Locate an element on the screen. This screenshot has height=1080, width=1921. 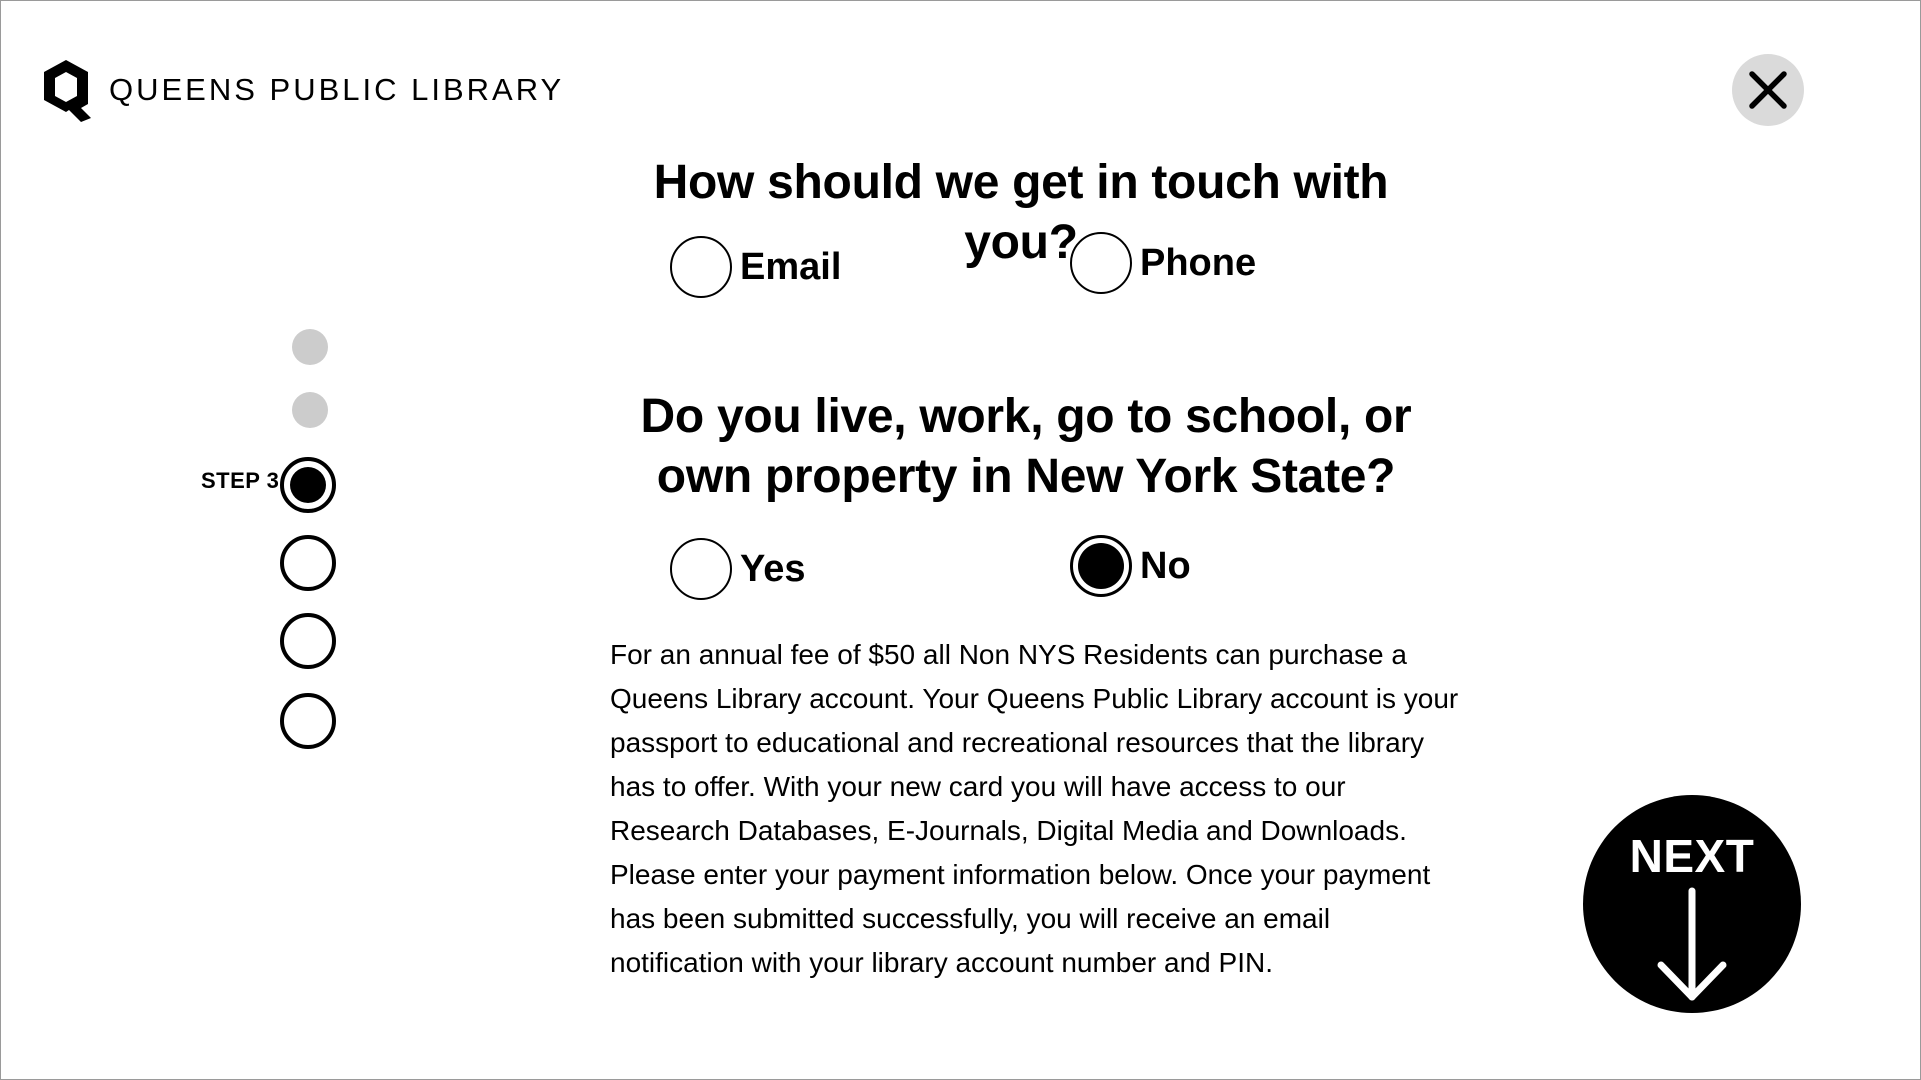
no-radio-button is located at coordinates (1101, 566).